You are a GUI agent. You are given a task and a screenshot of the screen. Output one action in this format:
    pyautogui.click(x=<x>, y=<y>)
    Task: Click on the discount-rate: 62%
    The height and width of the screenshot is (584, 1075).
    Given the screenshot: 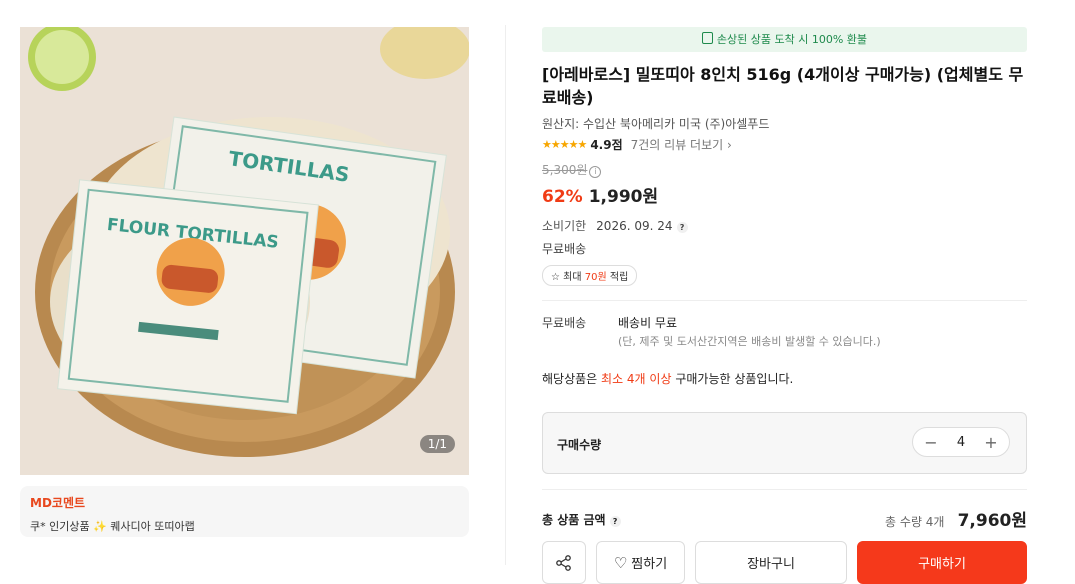 What is the action you would take?
    pyautogui.click(x=562, y=197)
    